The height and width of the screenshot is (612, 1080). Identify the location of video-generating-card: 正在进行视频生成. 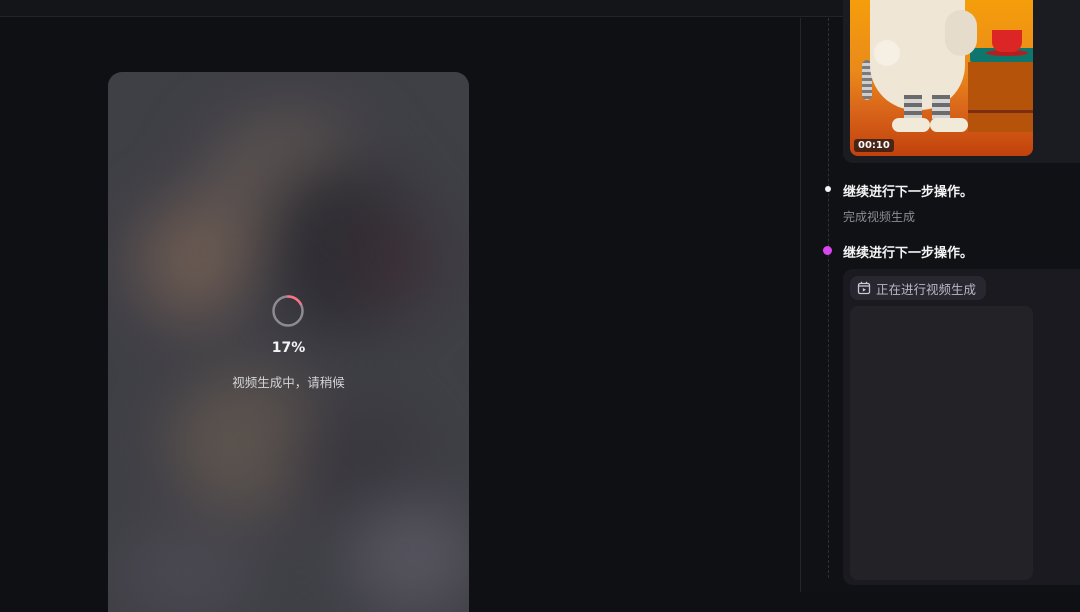
(961, 427).